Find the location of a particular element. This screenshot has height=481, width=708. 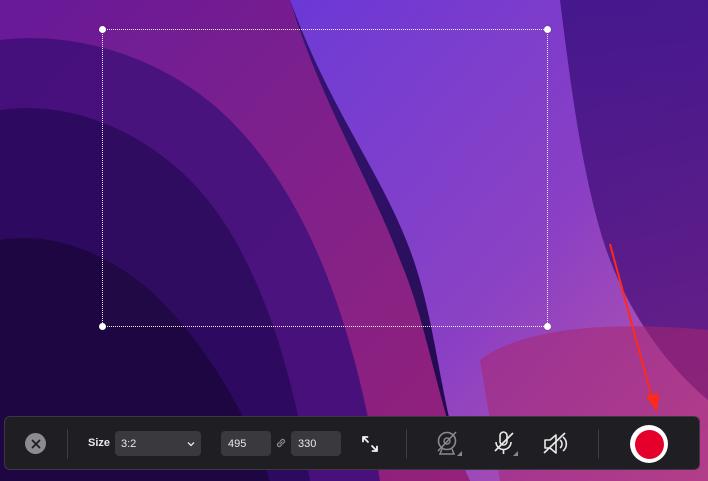

chevron-down-icon is located at coordinates (191, 443).